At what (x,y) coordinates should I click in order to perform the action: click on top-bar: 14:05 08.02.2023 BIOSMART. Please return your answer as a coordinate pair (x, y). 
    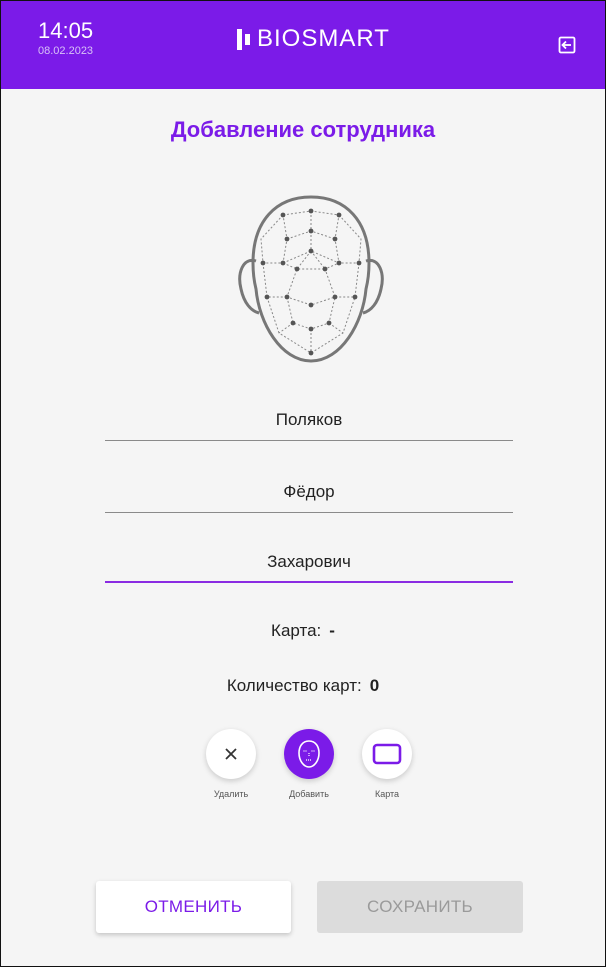
    Looking at the image, I should click on (303, 45).